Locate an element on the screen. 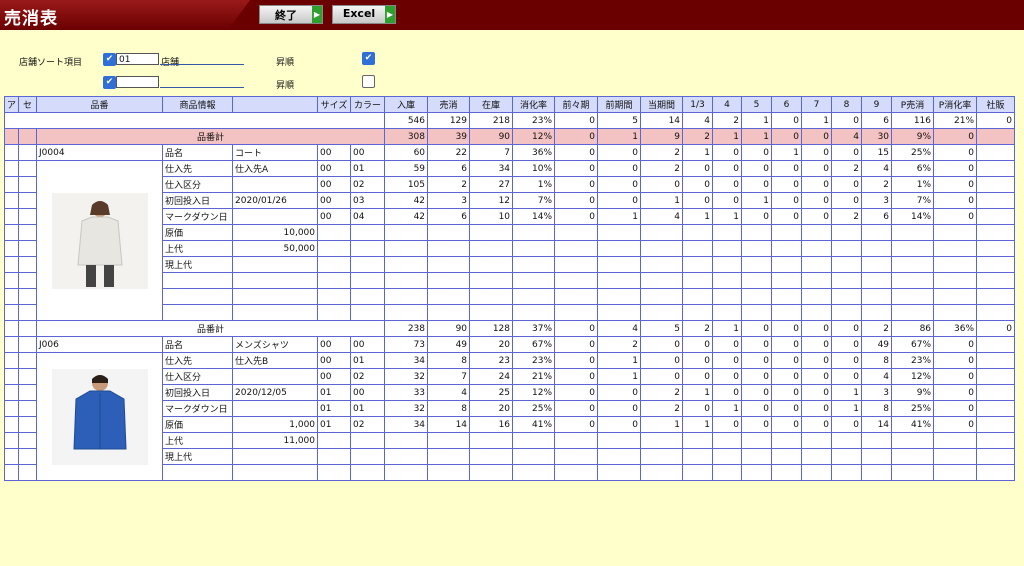  excel-button: Excel ▶ is located at coordinates (364, 14).